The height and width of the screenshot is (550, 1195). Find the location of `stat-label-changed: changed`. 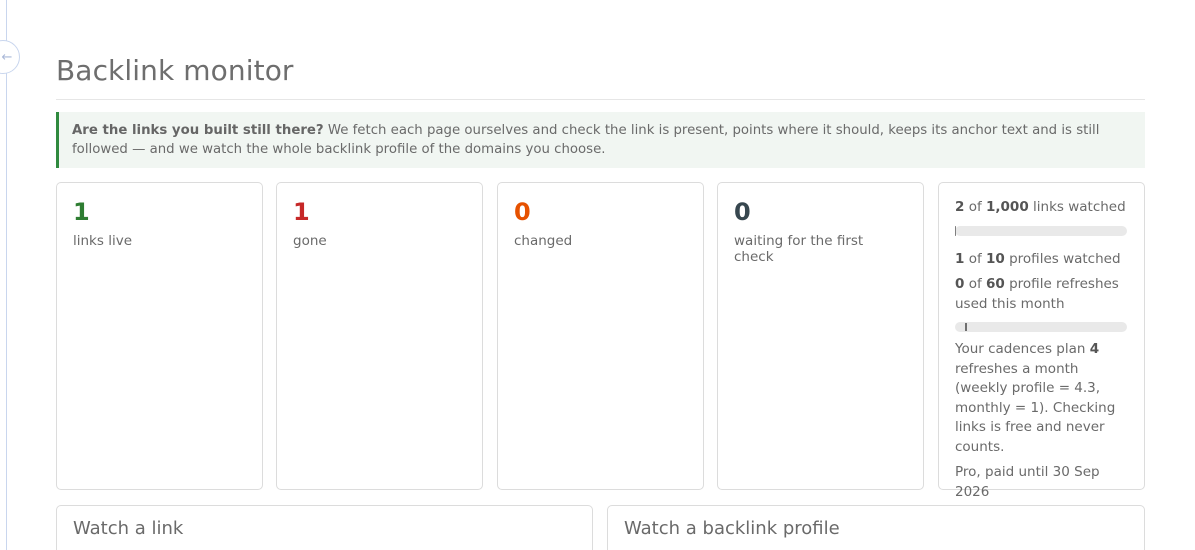

stat-label-changed: changed is located at coordinates (543, 241).